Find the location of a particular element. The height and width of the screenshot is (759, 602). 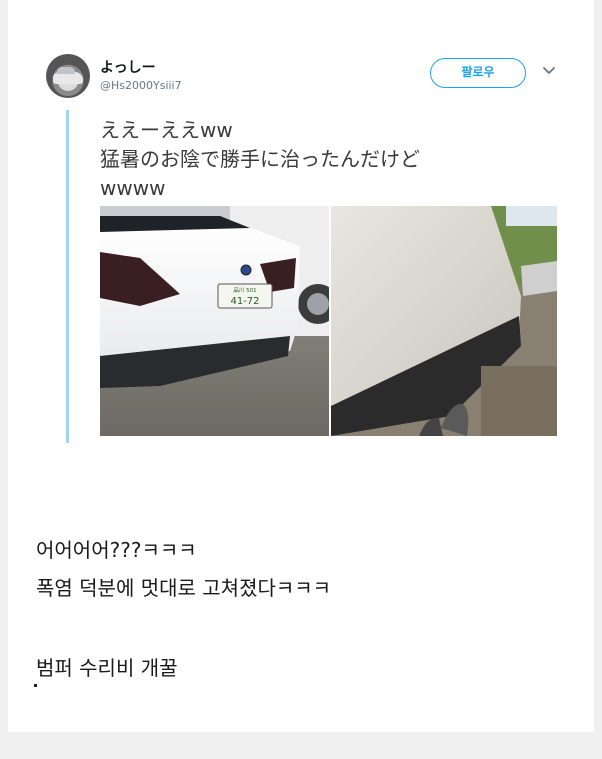

author-name: よっしー is located at coordinates (128, 67).